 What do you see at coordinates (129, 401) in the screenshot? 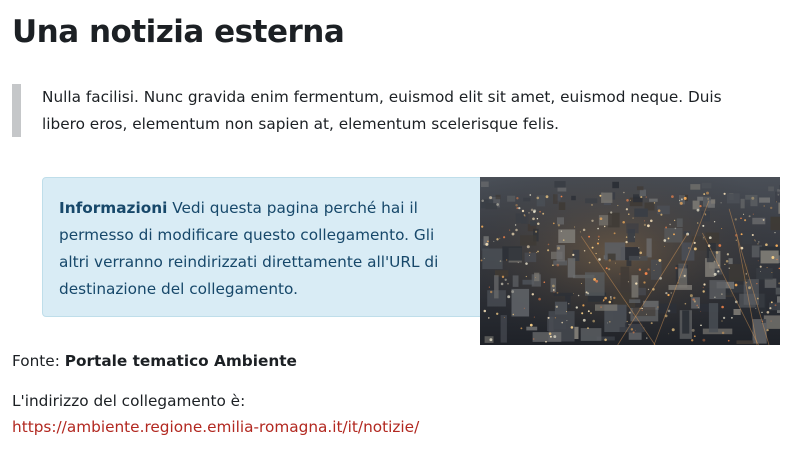
I see `link-address-label: L'indirizzo del collegamento è:` at bounding box center [129, 401].